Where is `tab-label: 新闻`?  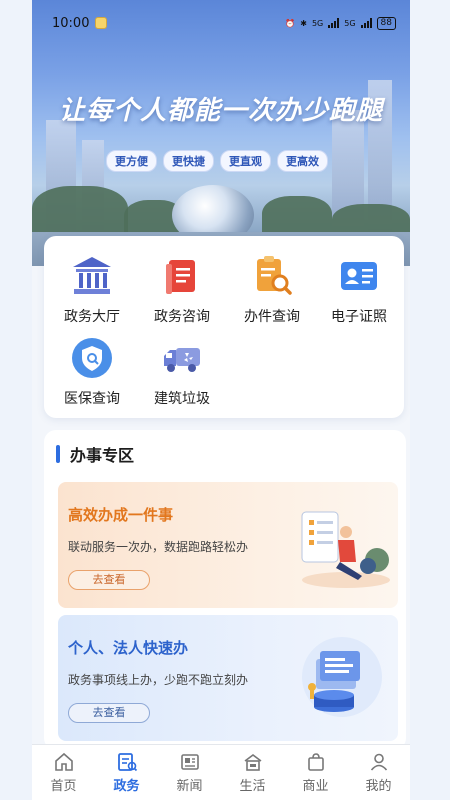
tab-label: 新闻 is located at coordinates (189, 786).